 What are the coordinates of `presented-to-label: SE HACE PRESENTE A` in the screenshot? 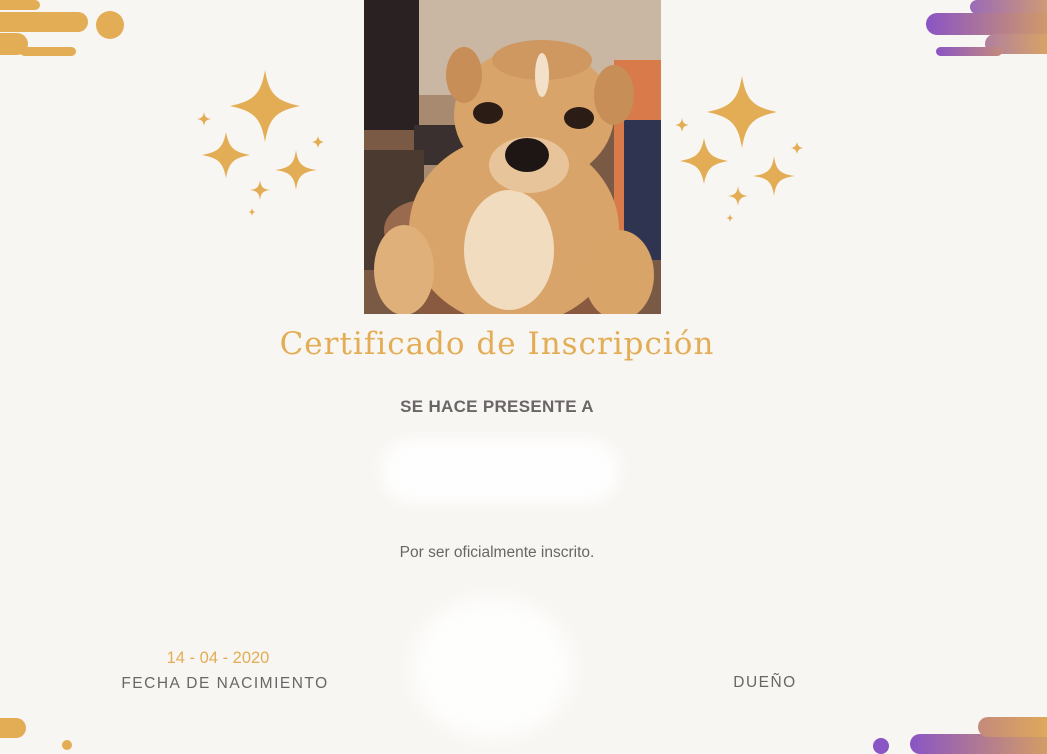 It's located at (497, 406).